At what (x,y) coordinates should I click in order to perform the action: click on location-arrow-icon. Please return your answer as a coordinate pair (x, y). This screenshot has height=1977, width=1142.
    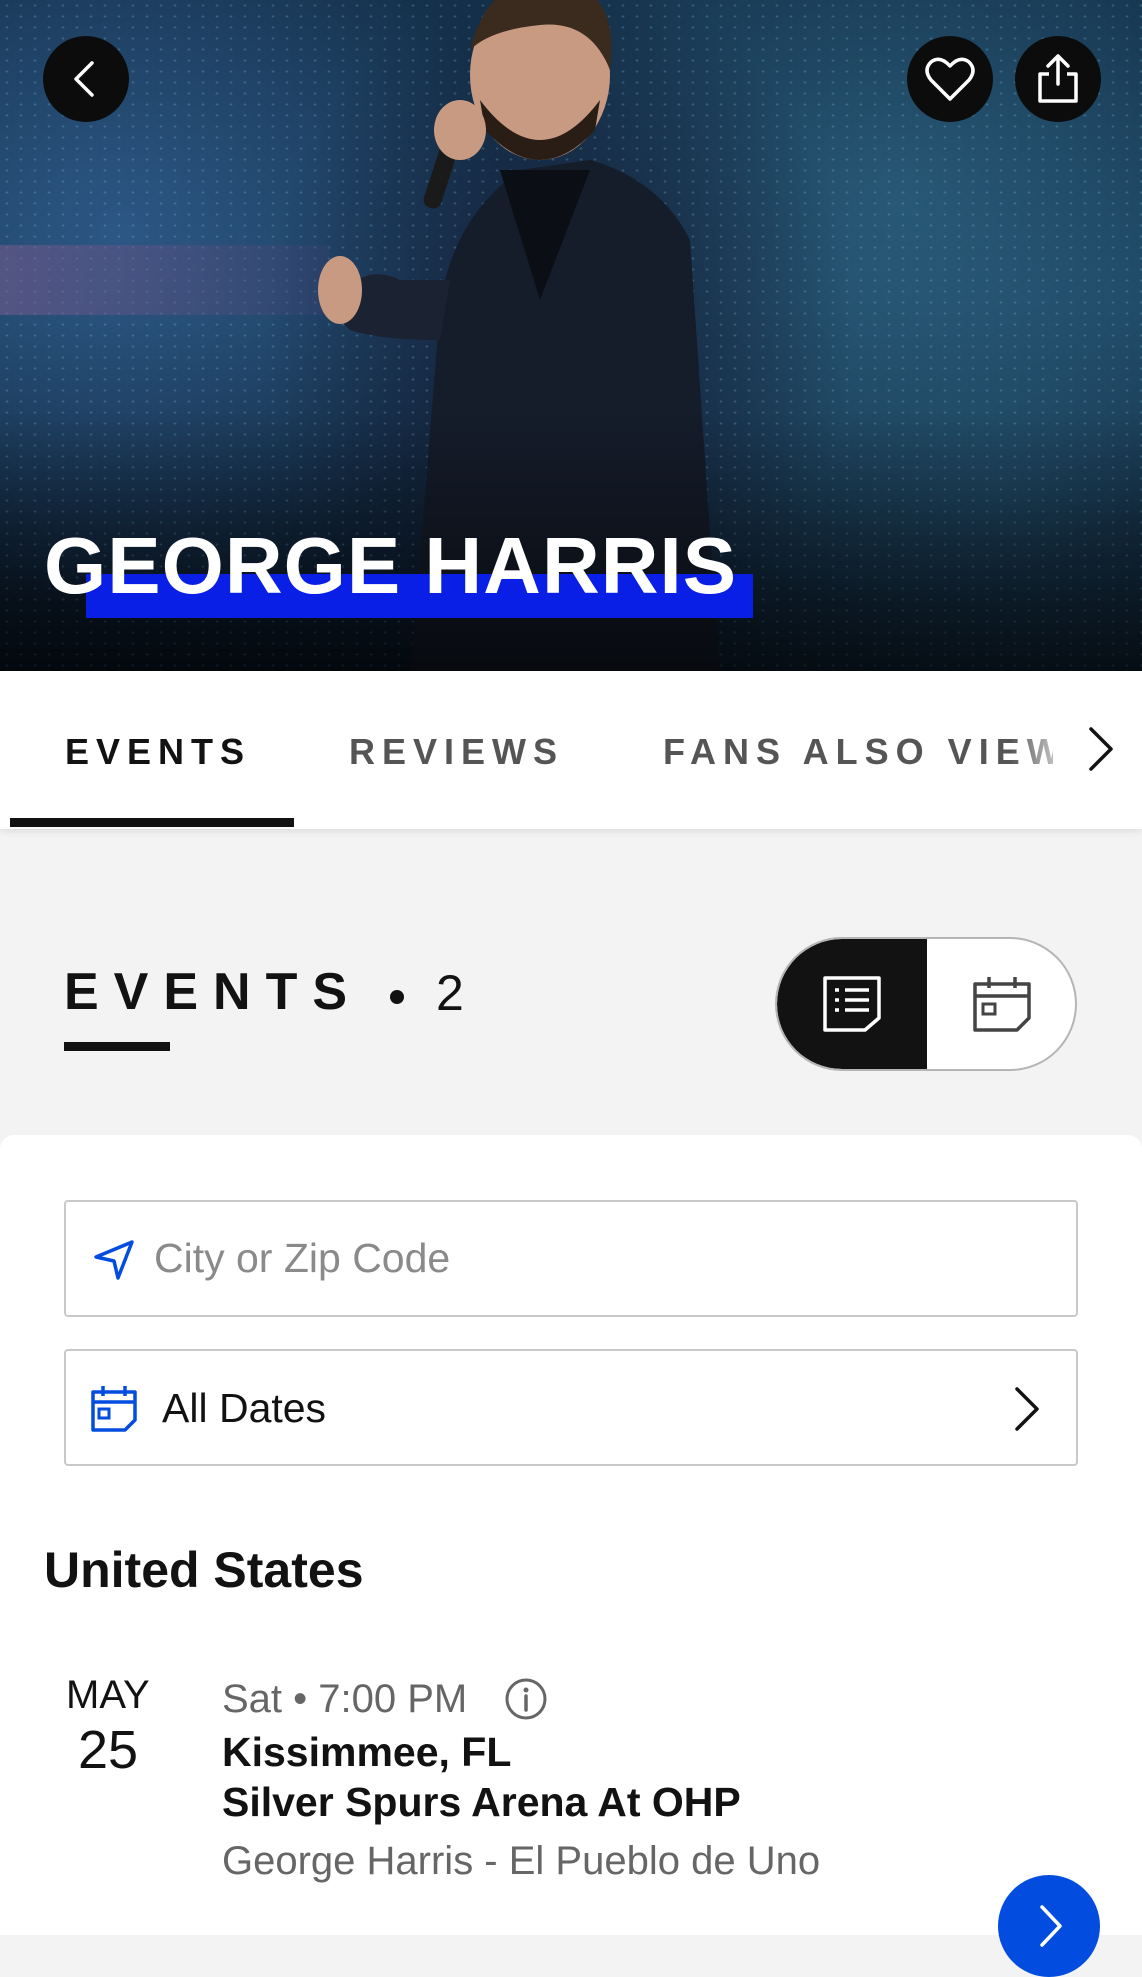
    Looking at the image, I should click on (114, 1260).